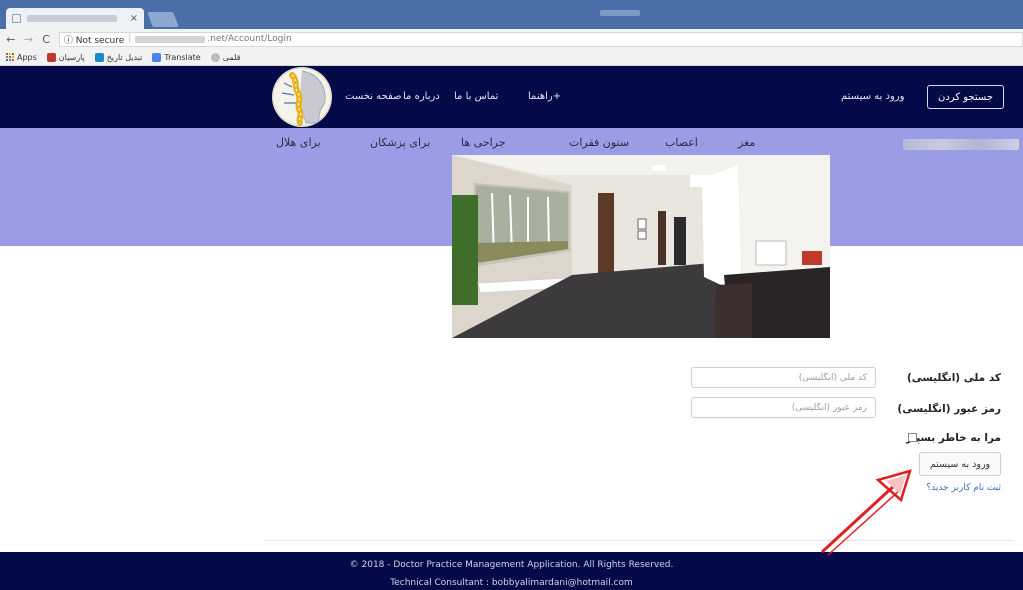  What do you see at coordinates (170, 39) in the screenshot?
I see `url-host-blurred` at bounding box center [170, 39].